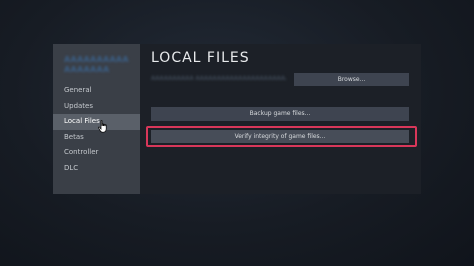 This screenshot has height=266, width=474. Describe the element at coordinates (200, 58) in the screenshot. I see `page-title: LOCAL FILES` at that location.